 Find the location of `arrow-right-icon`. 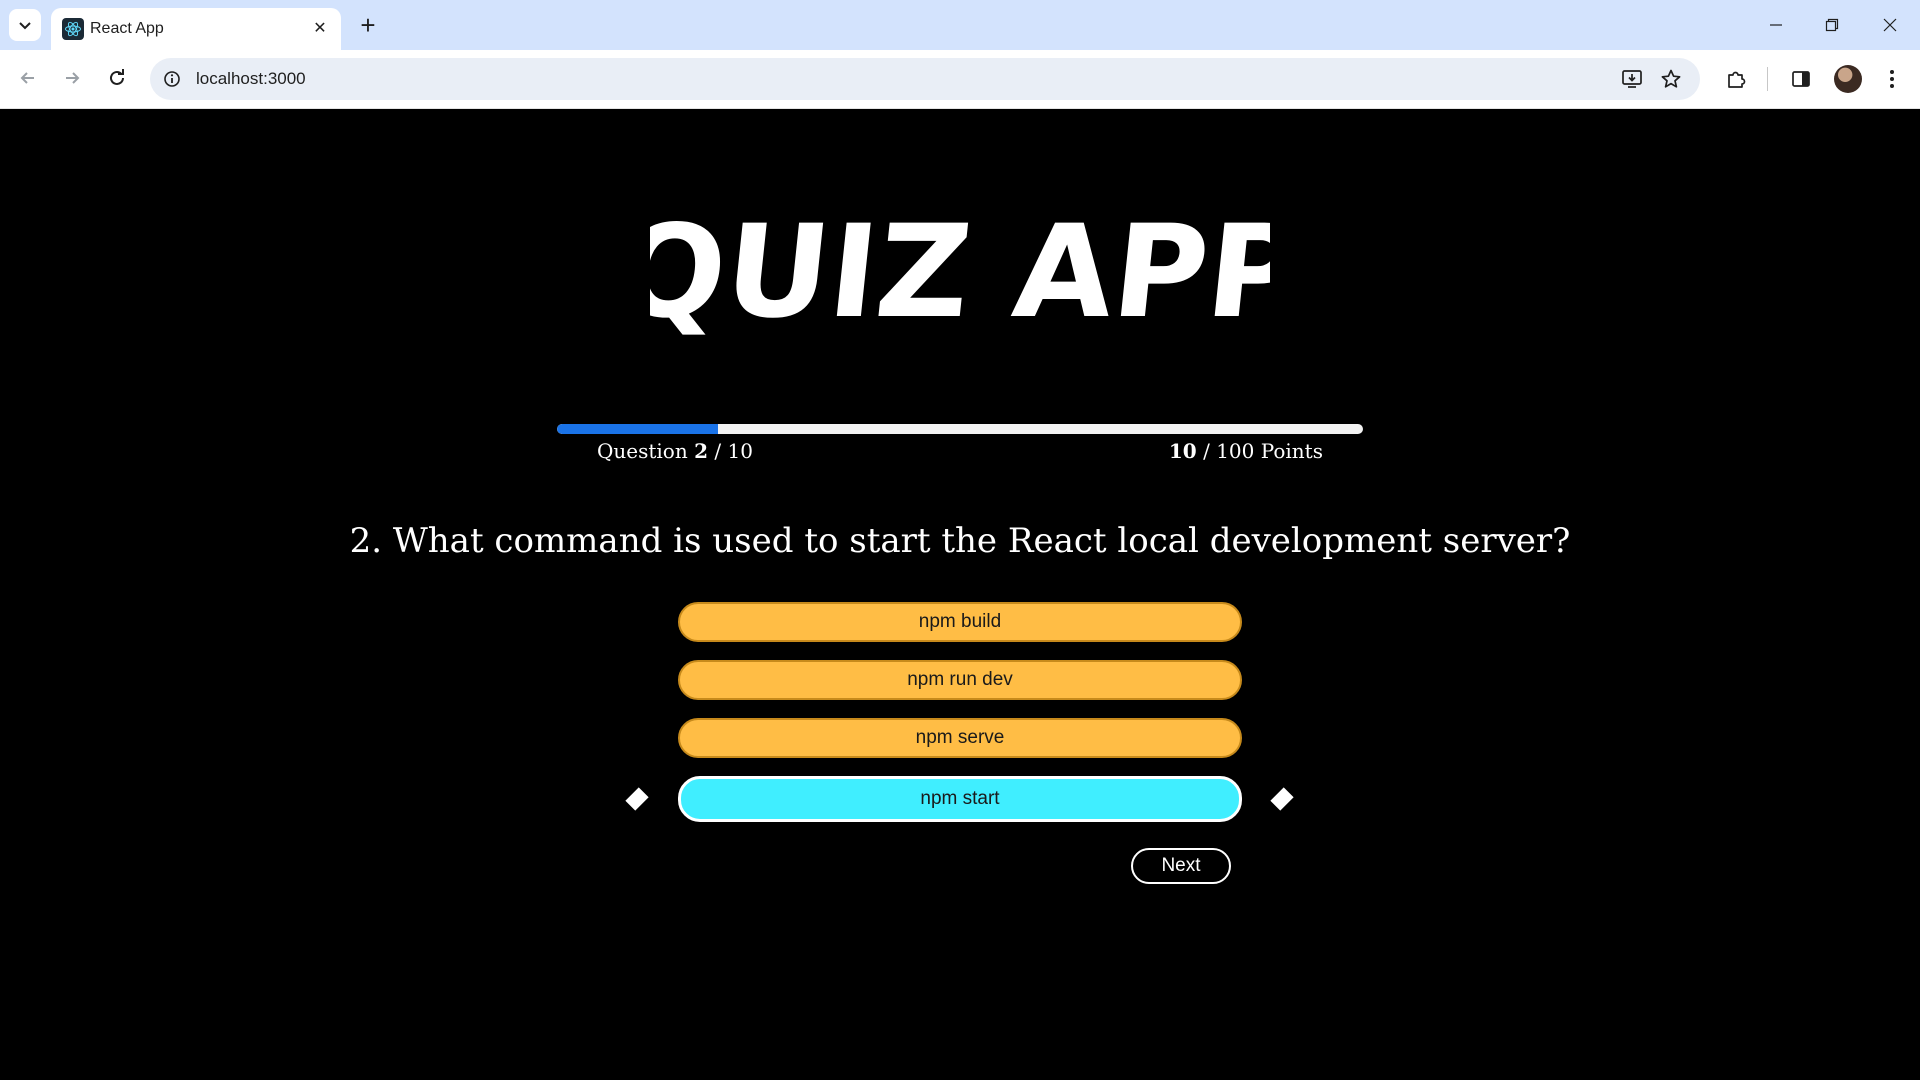

arrow-right-icon is located at coordinates (73, 78).